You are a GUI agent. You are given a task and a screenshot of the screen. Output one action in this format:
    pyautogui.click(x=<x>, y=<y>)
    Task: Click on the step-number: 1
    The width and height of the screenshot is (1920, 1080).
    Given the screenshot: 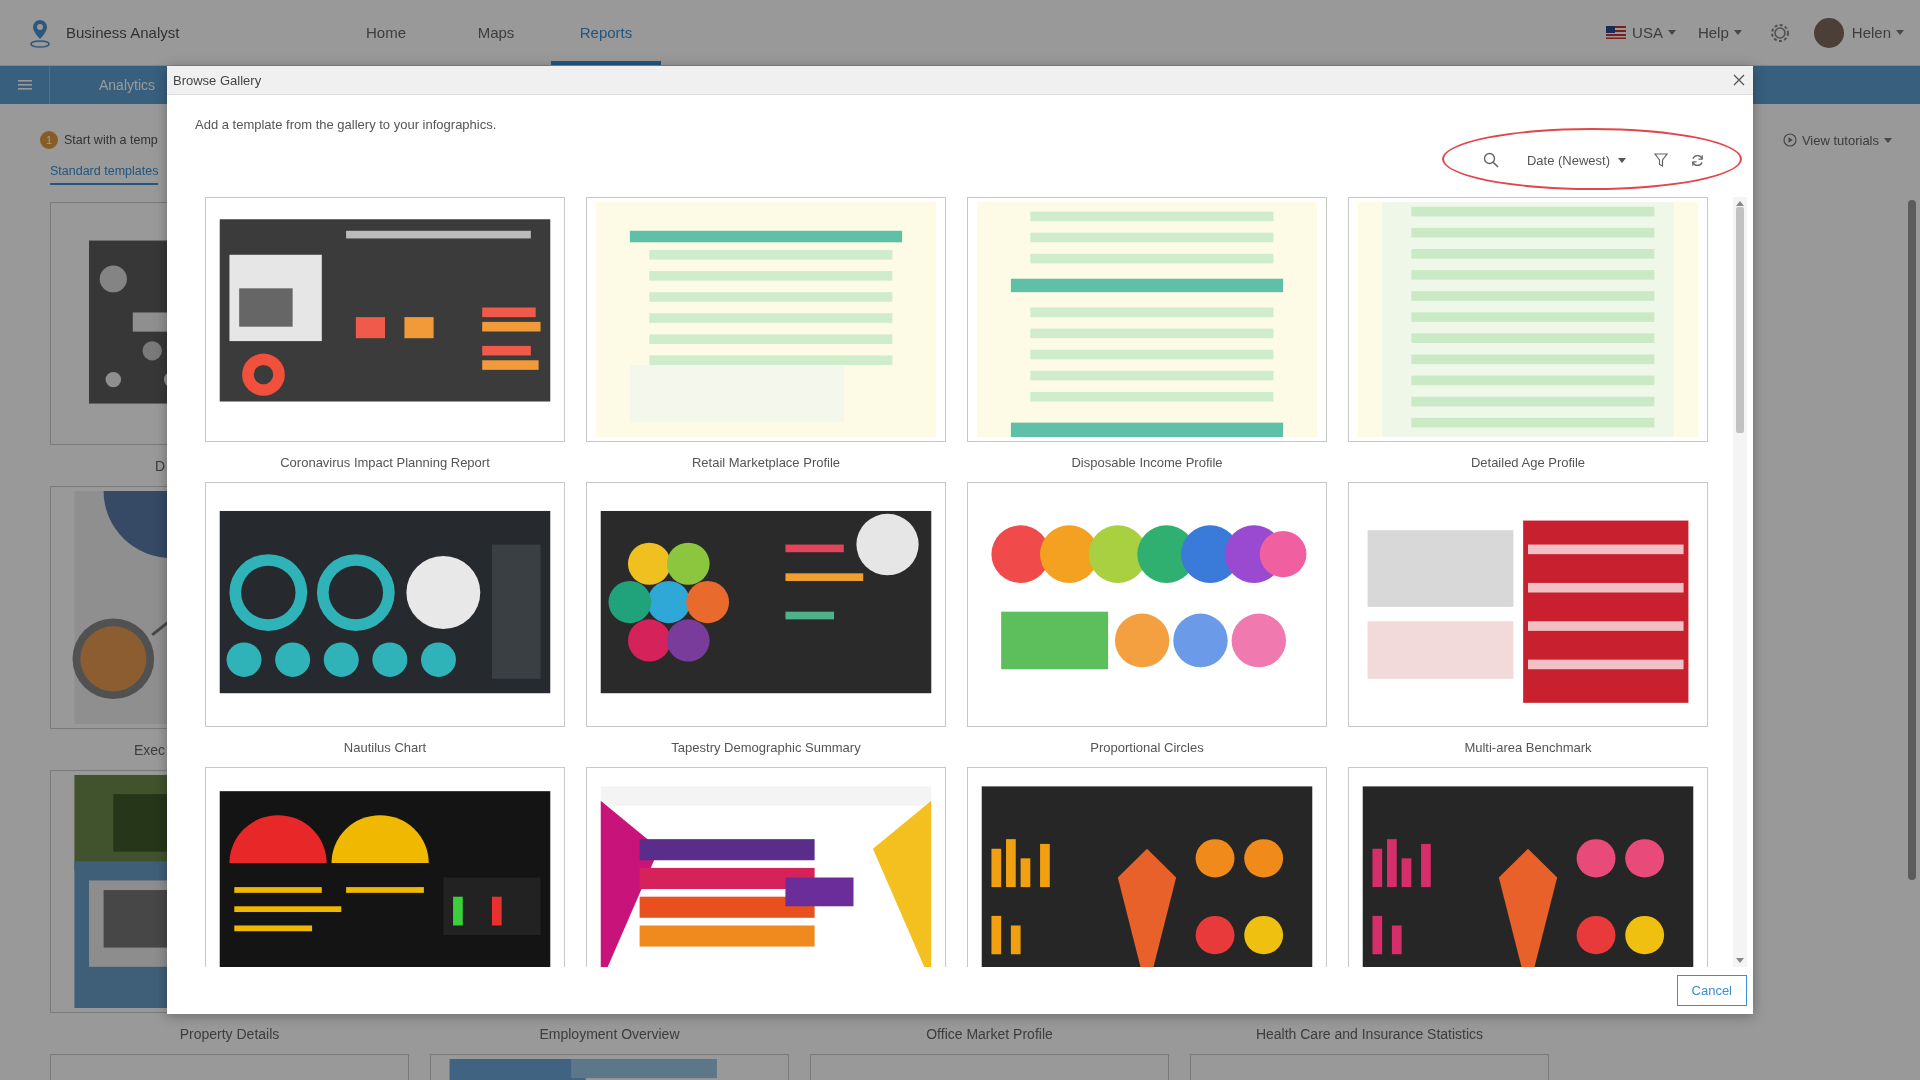 What is the action you would take?
    pyautogui.click(x=49, y=140)
    